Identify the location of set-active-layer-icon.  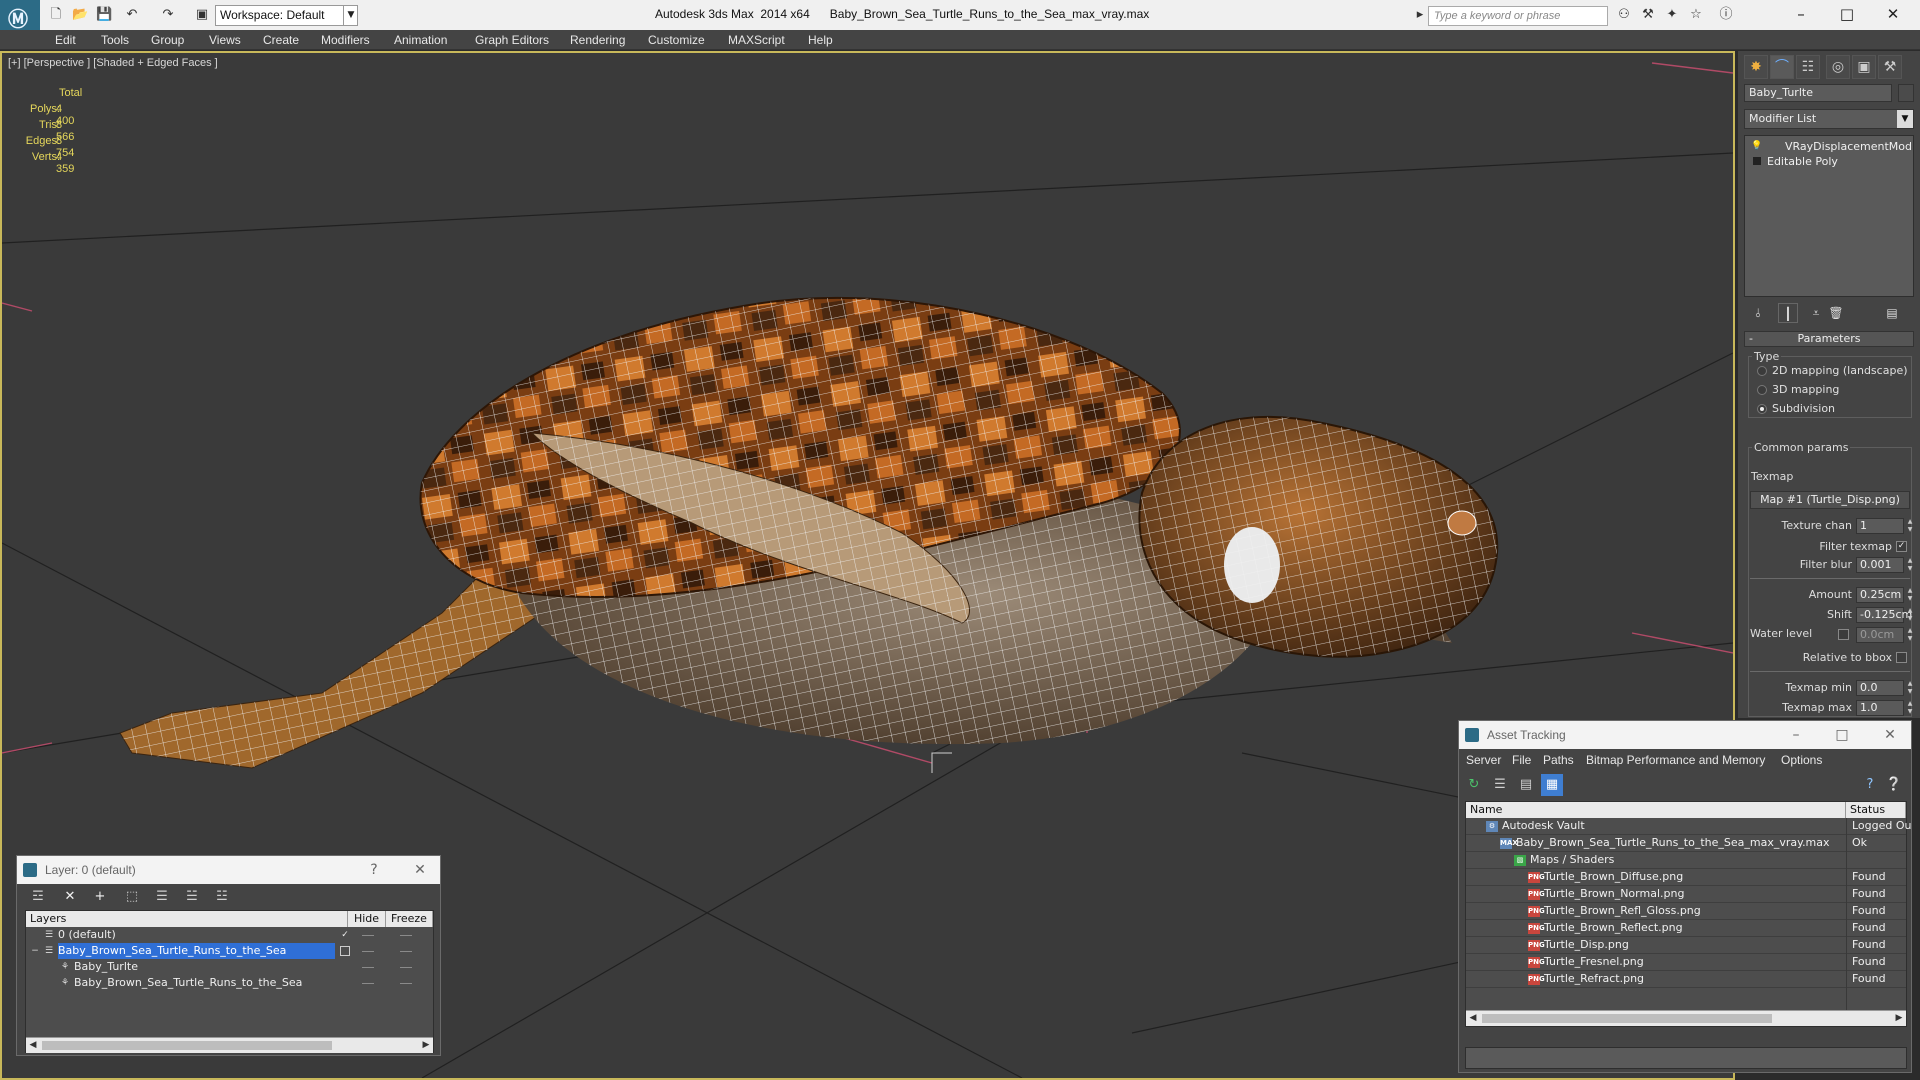
(345, 951).